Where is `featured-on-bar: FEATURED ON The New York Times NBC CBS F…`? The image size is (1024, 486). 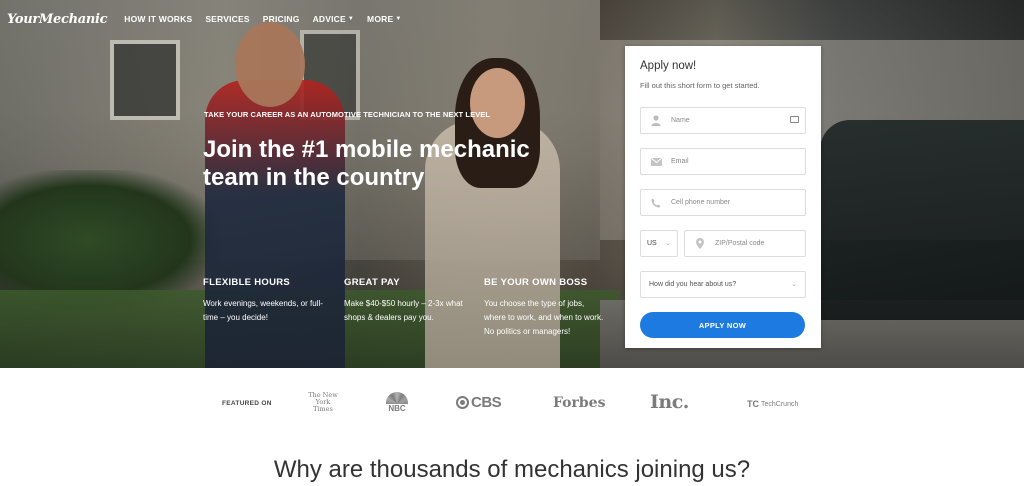
featured-on-bar: FEATURED ON The New York Times NBC CBS F… is located at coordinates (512, 403).